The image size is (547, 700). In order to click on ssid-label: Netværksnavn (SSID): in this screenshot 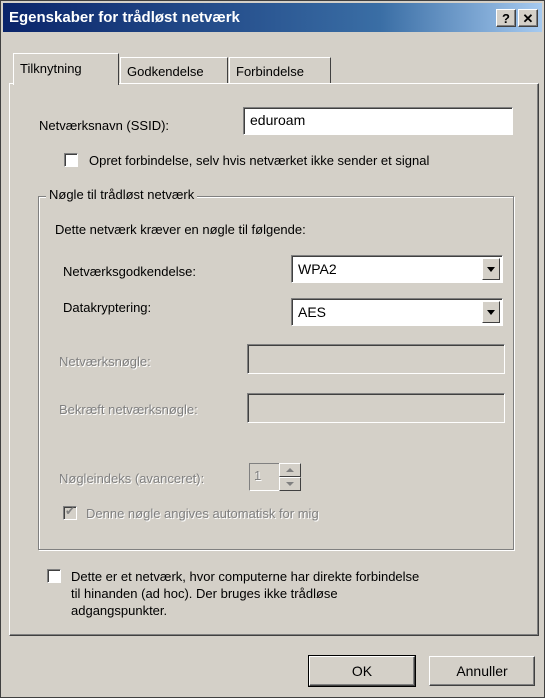, I will do `click(104, 125)`.